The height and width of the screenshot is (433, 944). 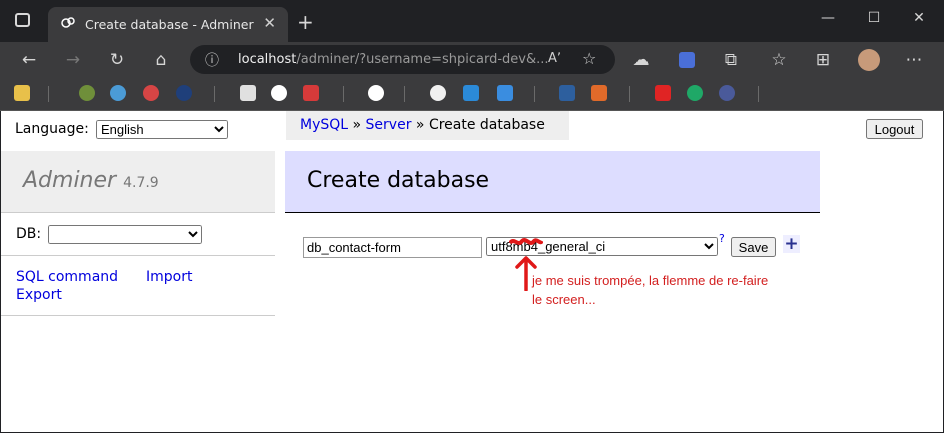 What do you see at coordinates (472, 21) in the screenshot?
I see `browser-titlebar: Create database - Adminer ✕ + — ☐ ✕` at bounding box center [472, 21].